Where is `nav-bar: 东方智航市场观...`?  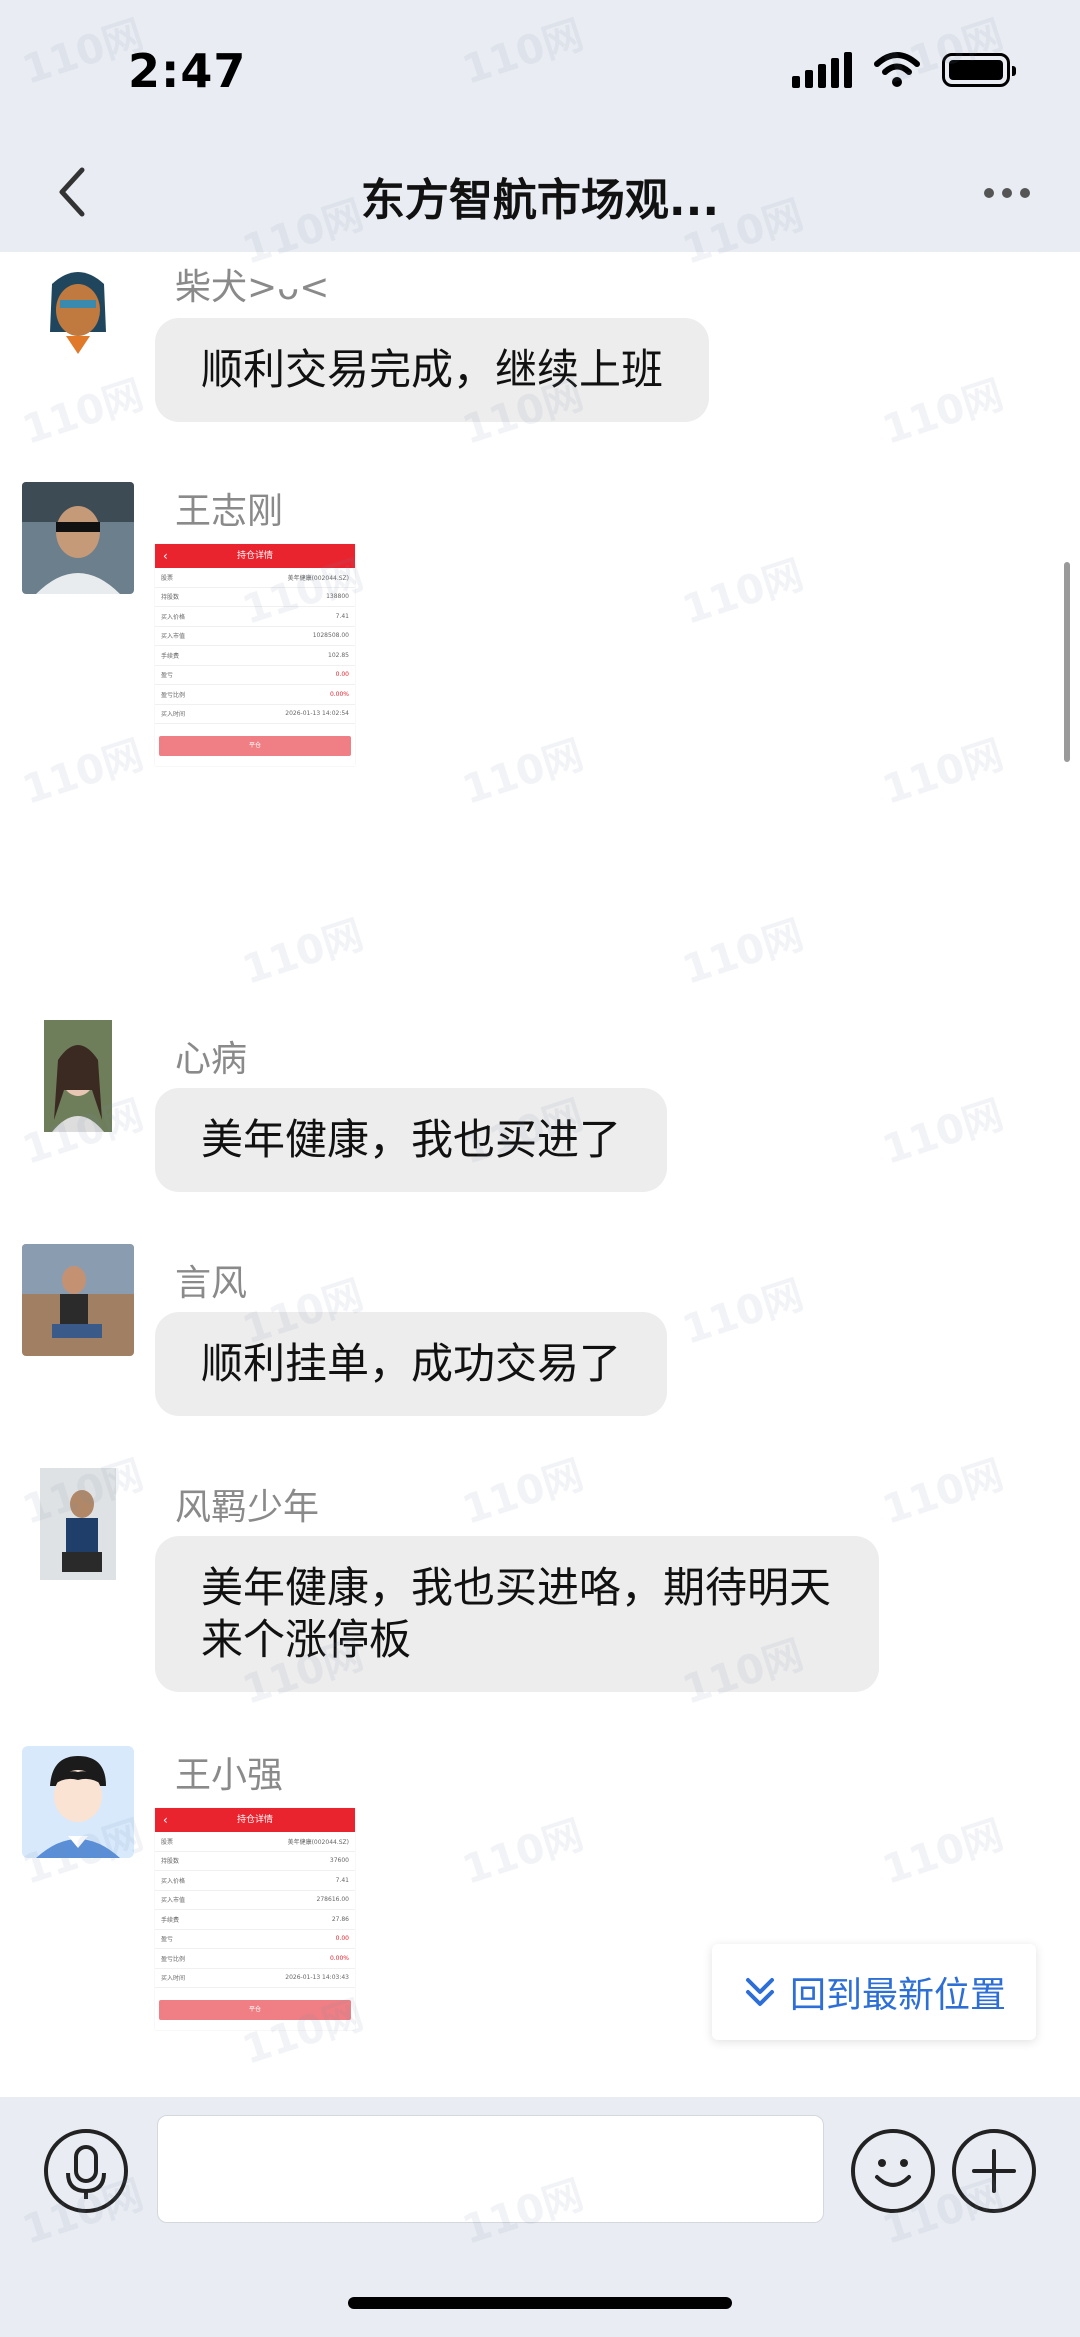 nav-bar: 东方智航市场观... is located at coordinates (540, 196).